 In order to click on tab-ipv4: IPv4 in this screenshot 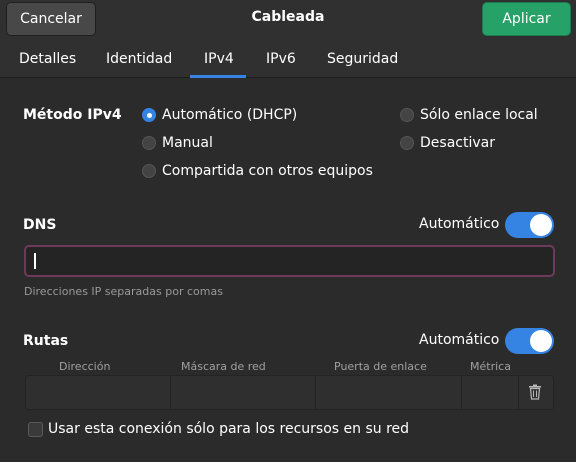, I will do `click(219, 59)`.